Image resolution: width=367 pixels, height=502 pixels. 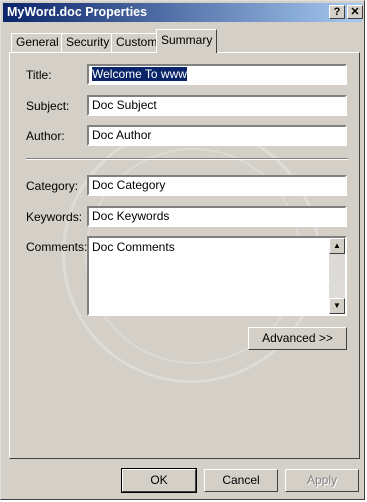 What do you see at coordinates (241, 480) in the screenshot?
I see `cancel-button: Cancel` at bounding box center [241, 480].